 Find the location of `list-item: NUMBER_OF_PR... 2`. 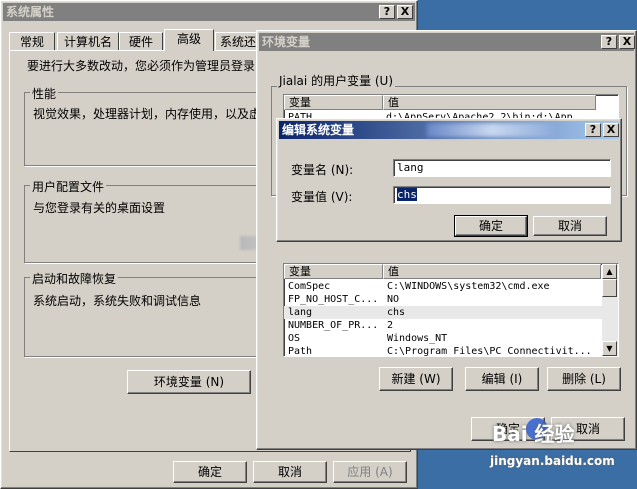

list-item: NUMBER_OF_PR... 2 is located at coordinates (443, 325).